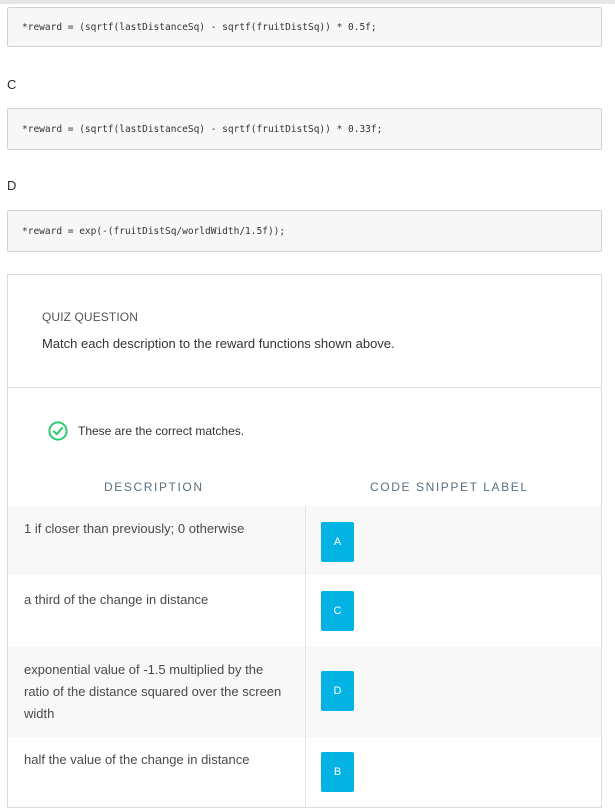  What do you see at coordinates (304, 387) in the screenshot?
I see `quiz-divider` at bounding box center [304, 387].